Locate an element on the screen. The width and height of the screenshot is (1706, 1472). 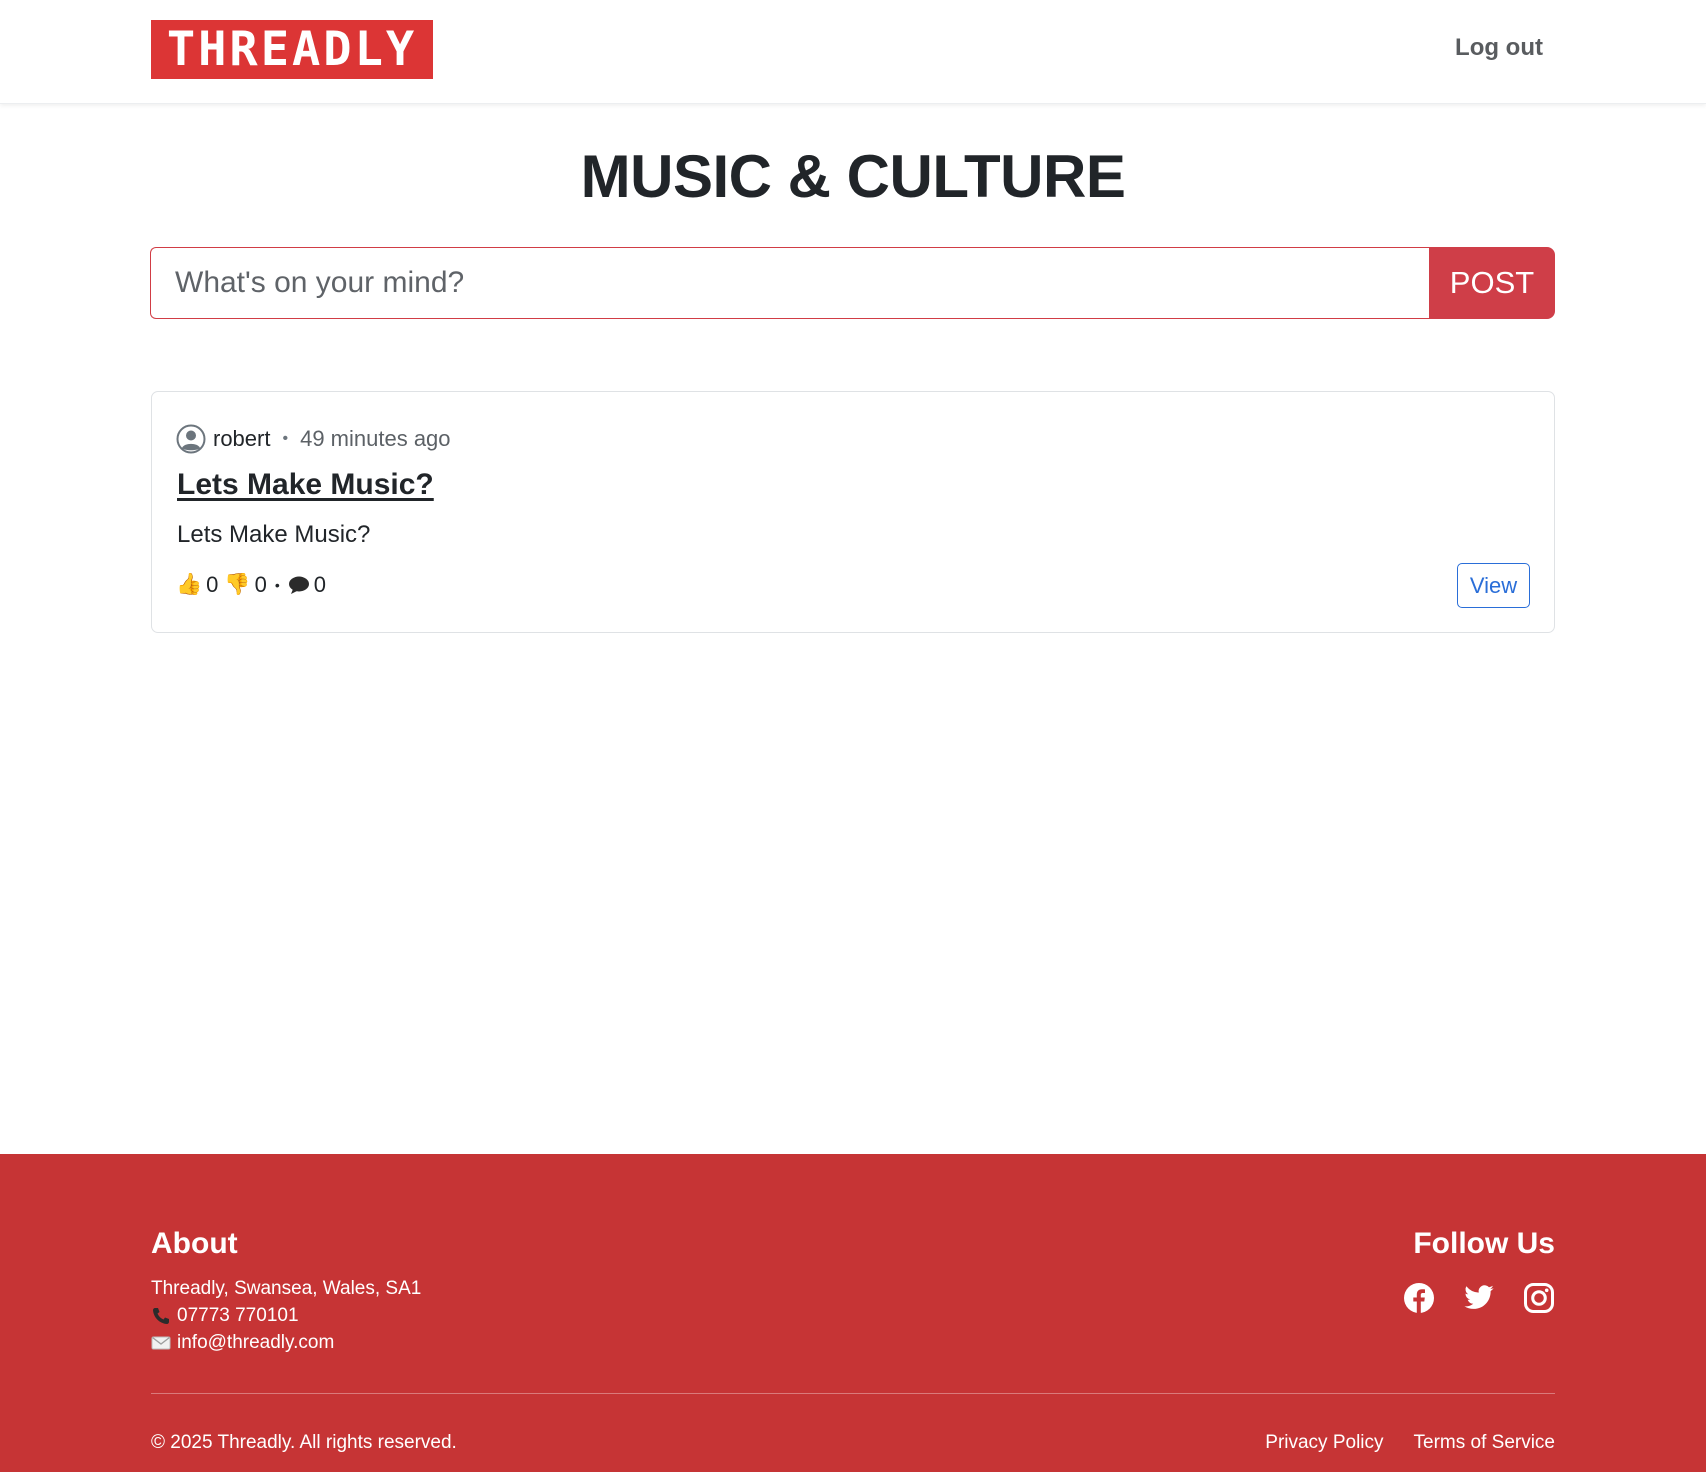
envelope-icon is located at coordinates (161, 1343).